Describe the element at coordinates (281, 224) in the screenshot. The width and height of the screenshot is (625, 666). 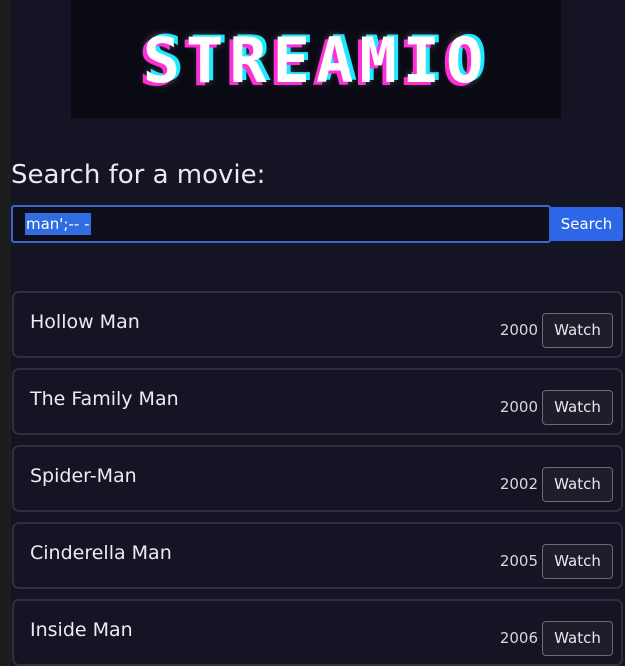
I see `search-input: man';-- -` at that location.